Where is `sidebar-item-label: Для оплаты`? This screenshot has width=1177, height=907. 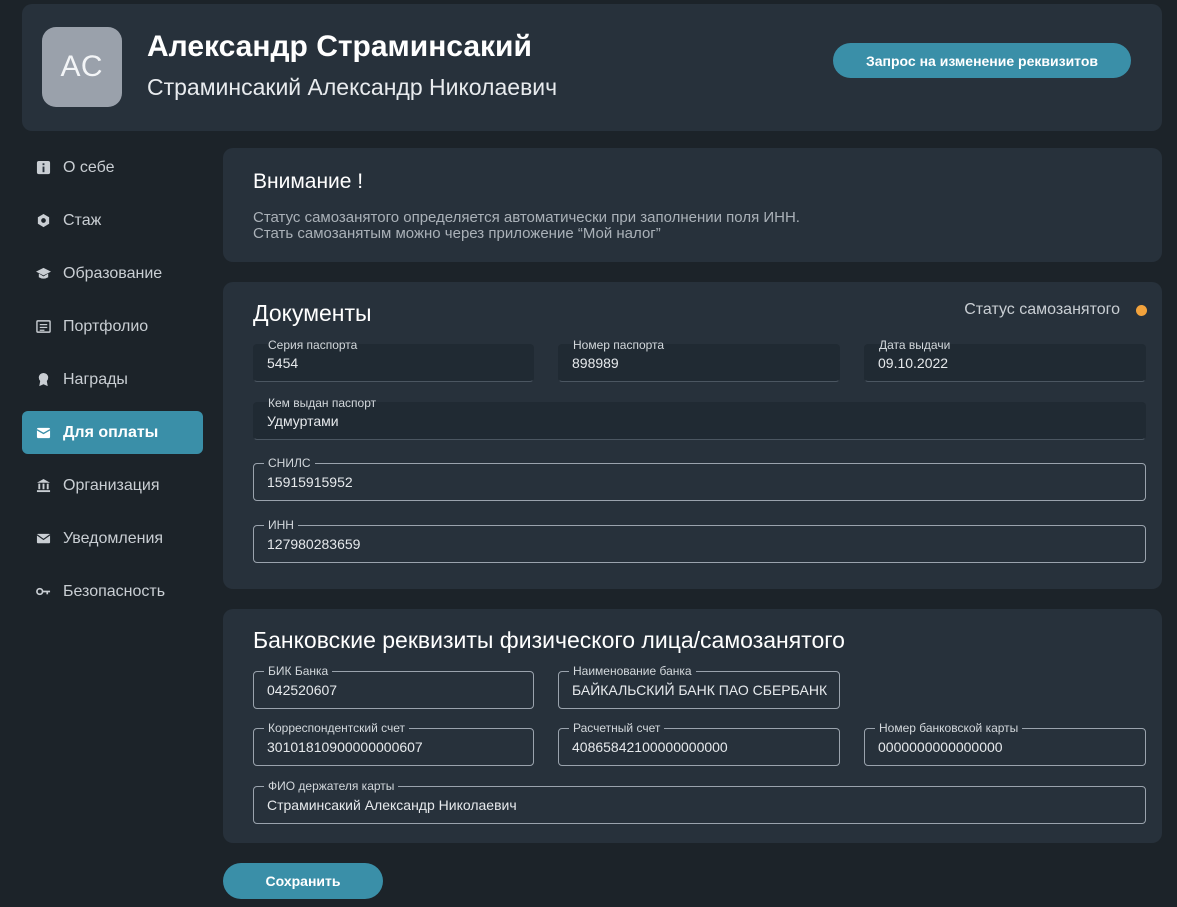 sidebar-item-label: Для оплаты is located at coordinates (111, 432).